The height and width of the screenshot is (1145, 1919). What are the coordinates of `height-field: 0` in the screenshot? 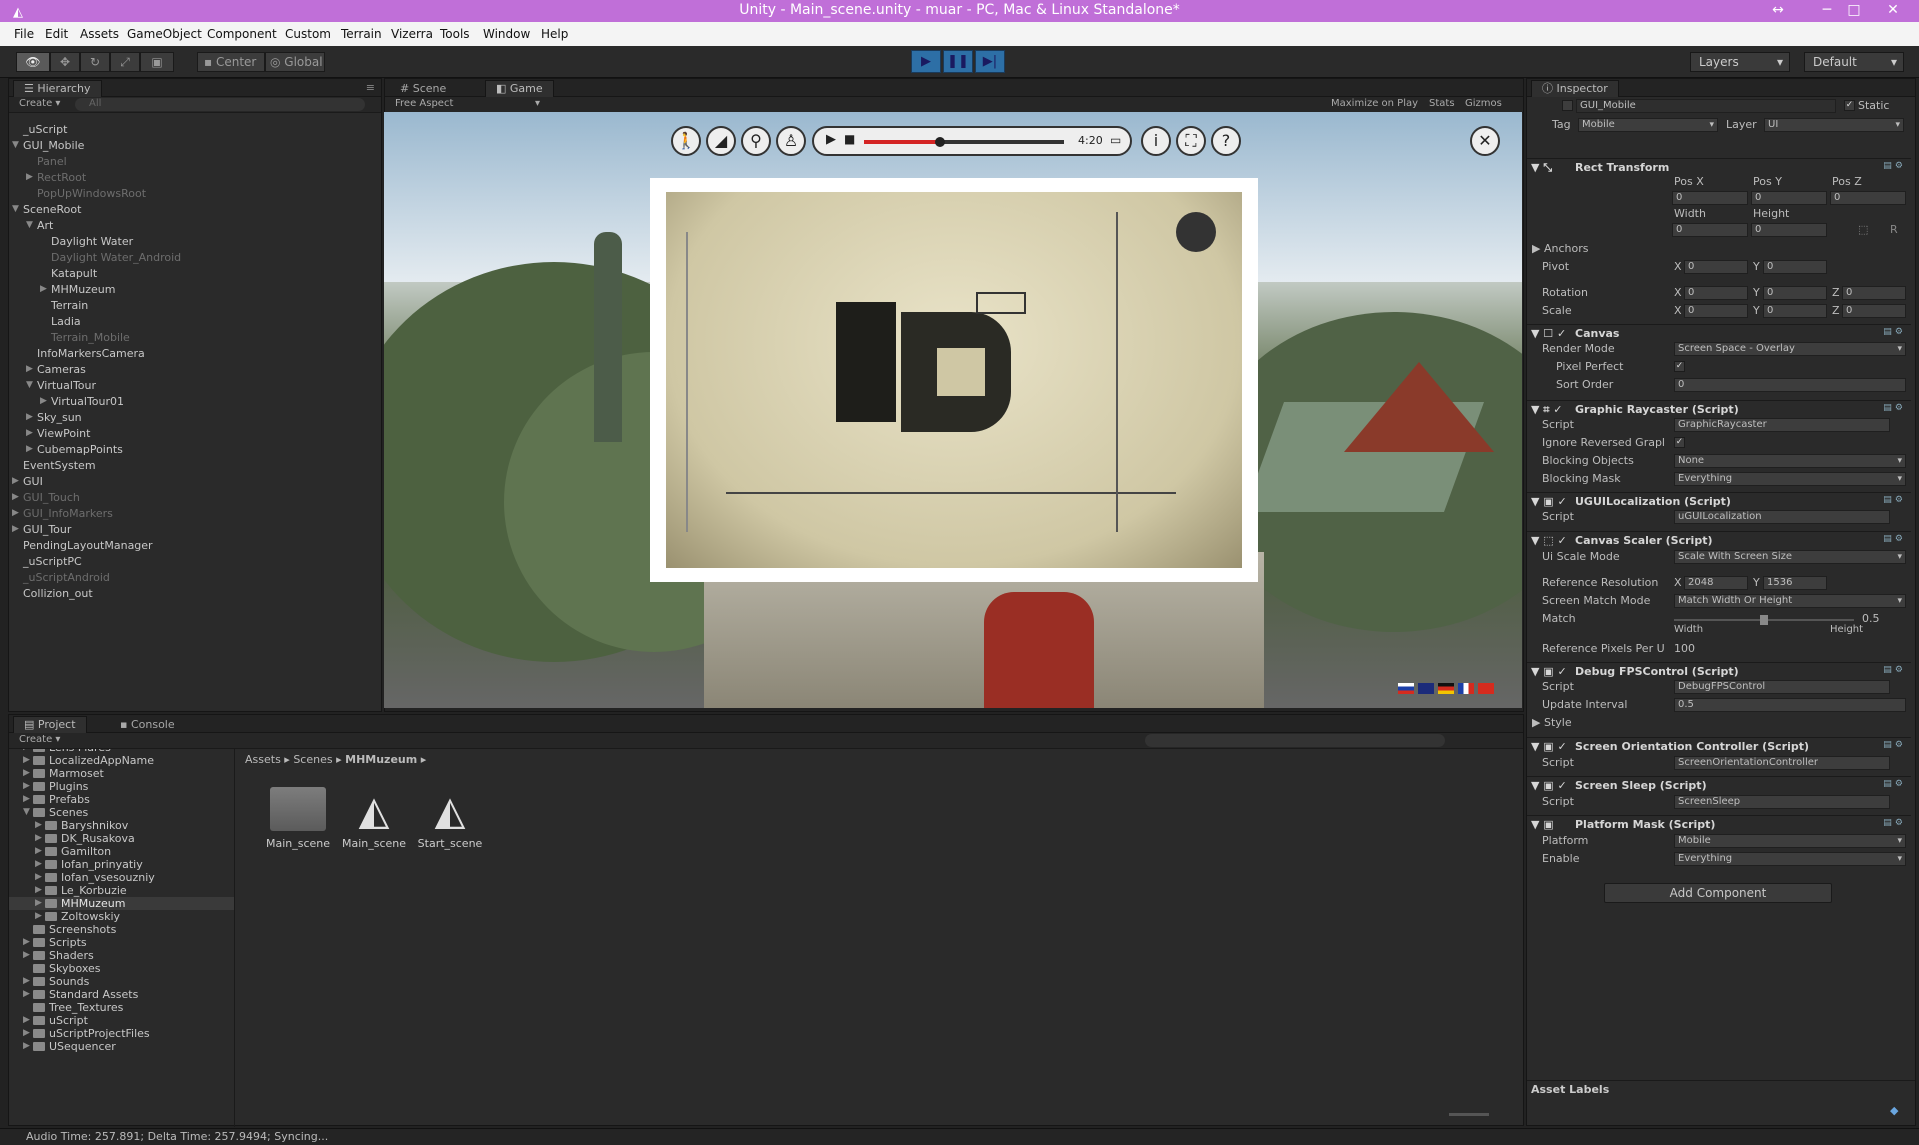 It's located at (1789, 230).